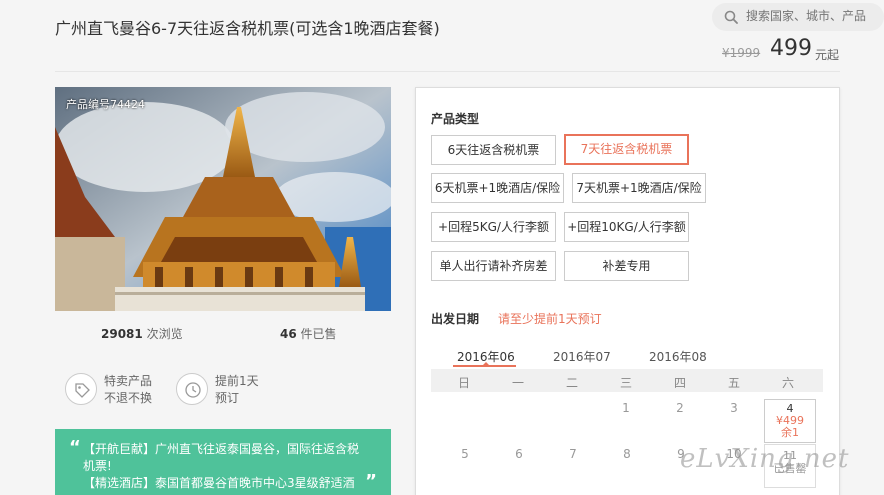 The width and height of the screenshot is (884, 495). I want to click on calendar-day-available: 4 ¥499 余1, so click(790, 421).